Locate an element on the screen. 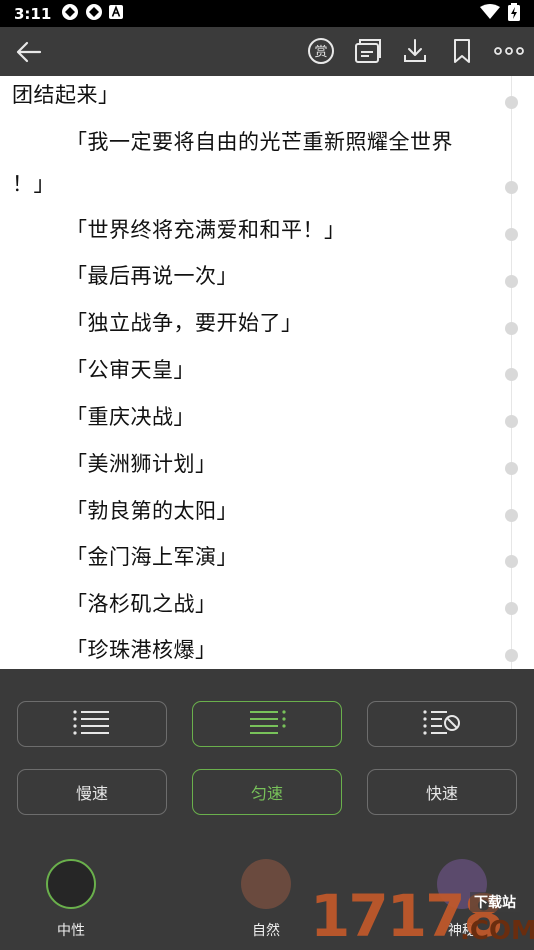 This screenshot has height=950, width=534. text-line: 团结起来」 is located at coordinates (66, 95).